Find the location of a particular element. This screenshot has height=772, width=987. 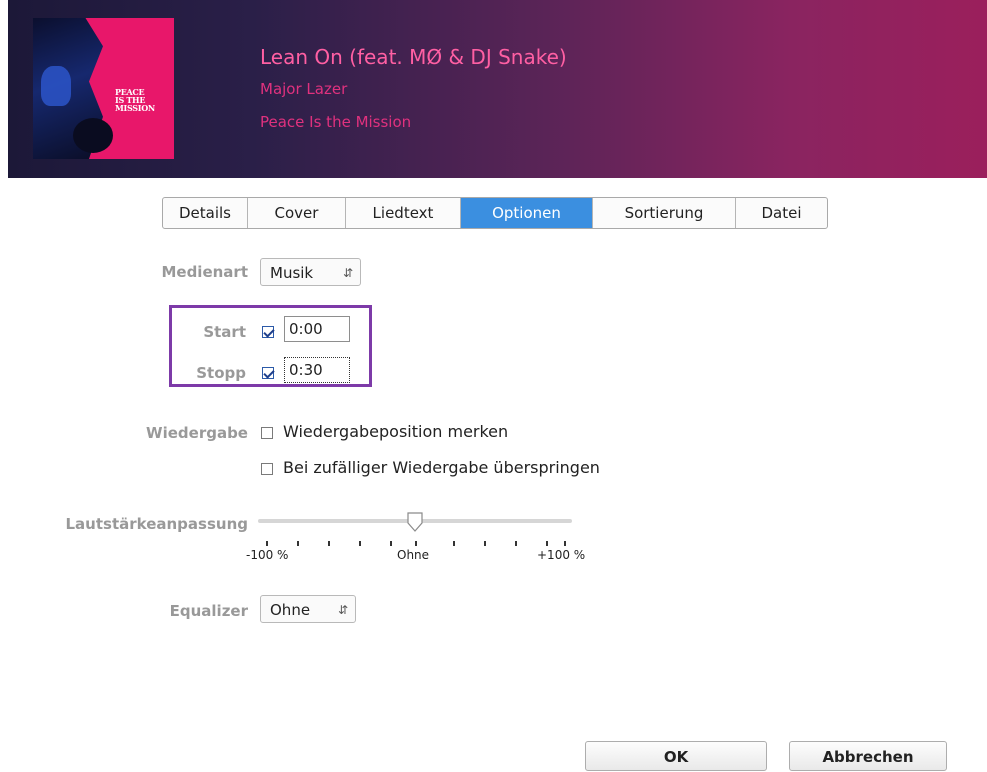

stop-checkbox is located at coordinates (268, 373).